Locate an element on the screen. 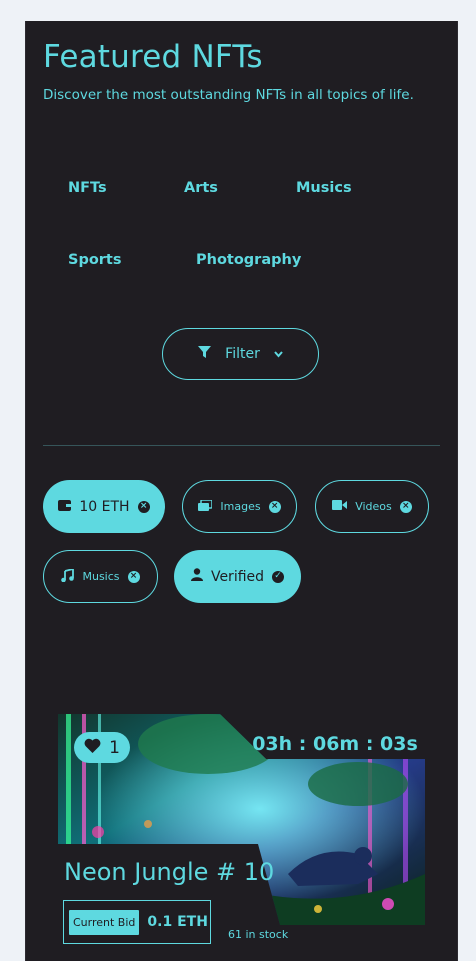 The height and width of the screenshot is (961, 476). chip-musics: Musics × is located at coordinates (100, 576).